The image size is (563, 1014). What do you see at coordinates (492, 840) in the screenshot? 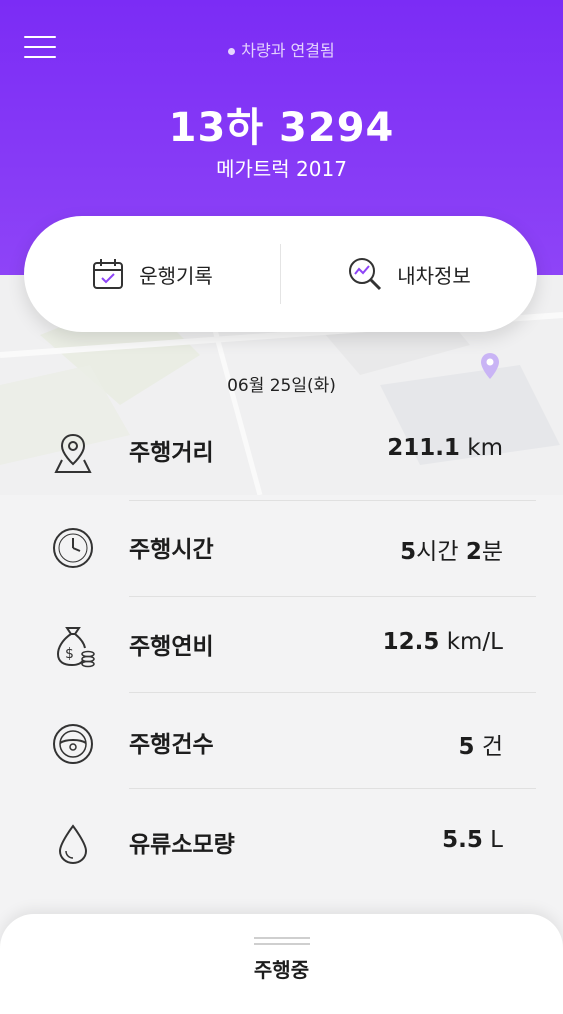
I see `value-unit: L` at bounding box center [492, 840].